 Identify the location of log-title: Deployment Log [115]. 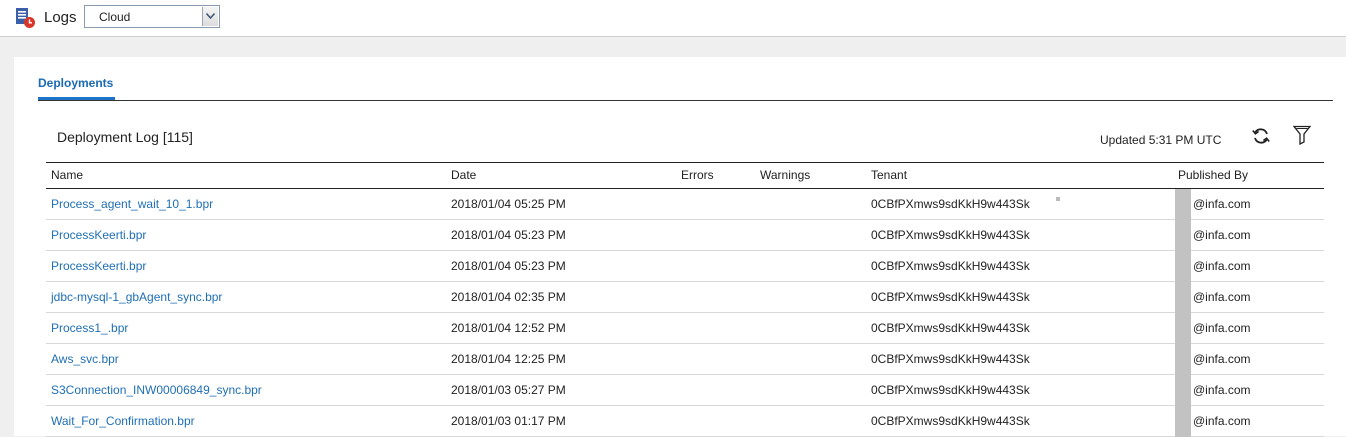
(125, 137).